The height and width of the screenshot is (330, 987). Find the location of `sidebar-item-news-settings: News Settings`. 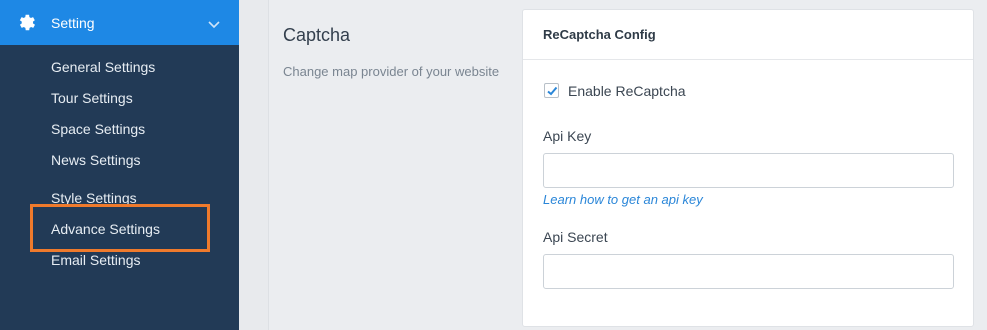

sidebar-item-news-settings: News Settings is located at coordinates (95, 160).